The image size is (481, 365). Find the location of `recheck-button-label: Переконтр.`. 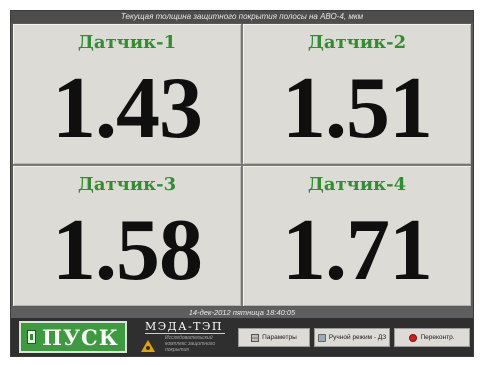

recheck-button-label: Переконтр. is located at coordinates (437, 337).